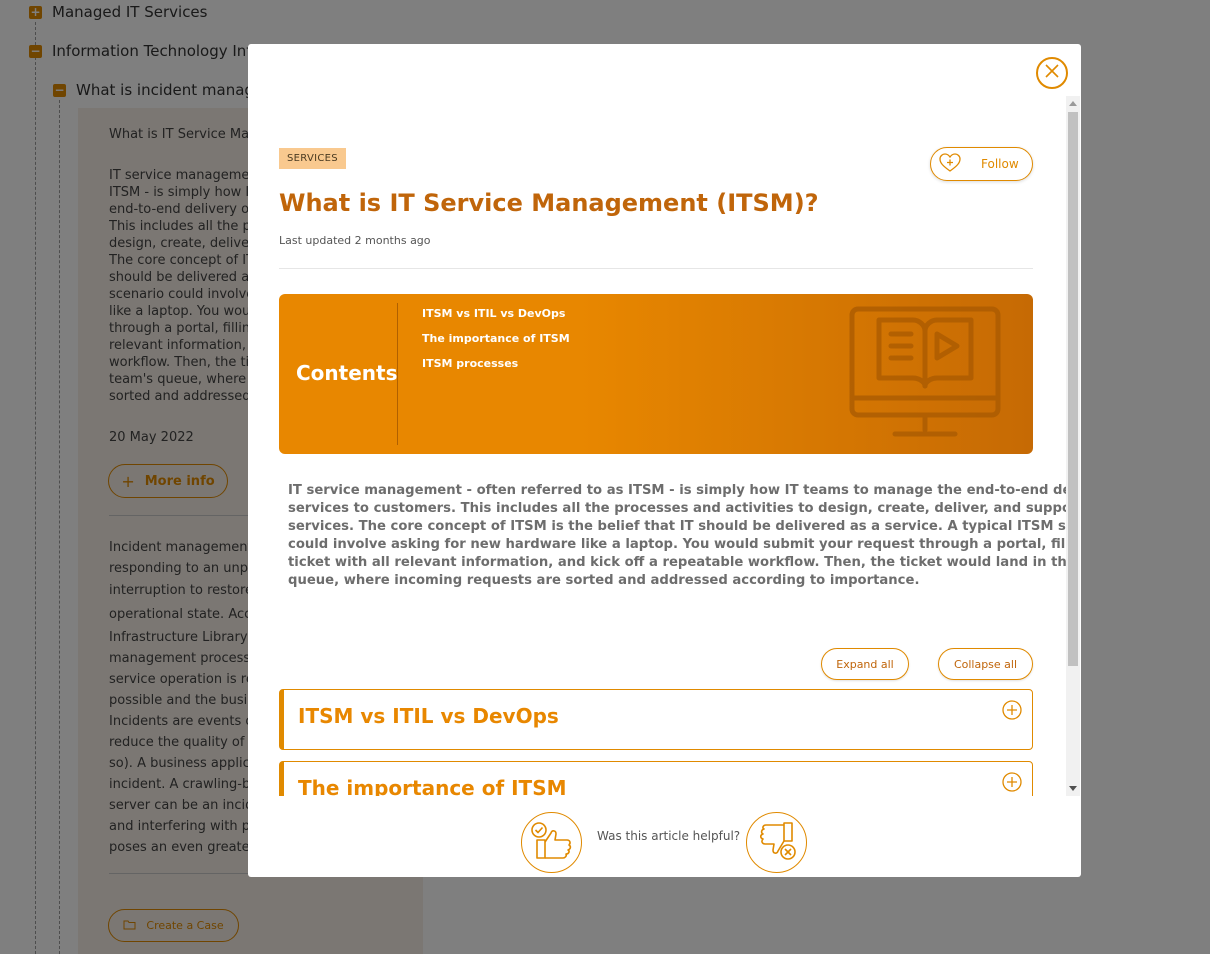 The width and height of the screenshot is (1210, 954). Describe the element at coordinates (1073, 788) in the screenshot. I see `scroll-down-arrow` at that location.